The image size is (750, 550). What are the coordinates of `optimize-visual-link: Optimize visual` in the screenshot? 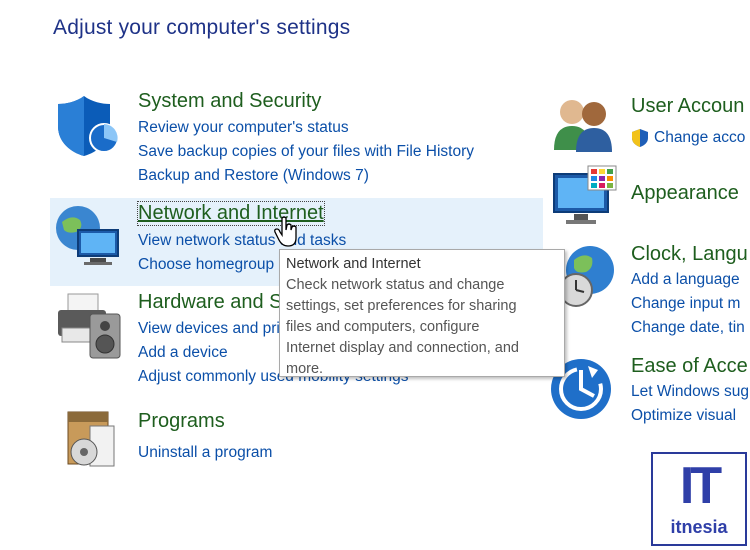 It's located at (683, 416).